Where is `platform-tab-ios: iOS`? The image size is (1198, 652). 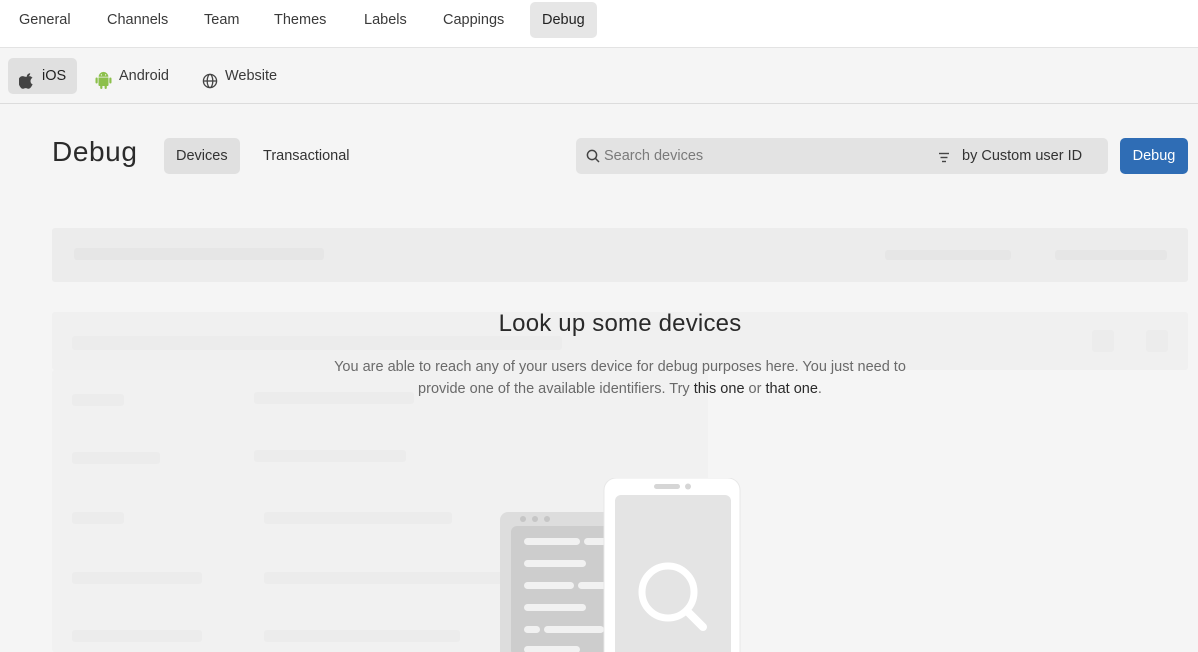 platform-tab-ios: iOS is located at coordinates (42, 76).